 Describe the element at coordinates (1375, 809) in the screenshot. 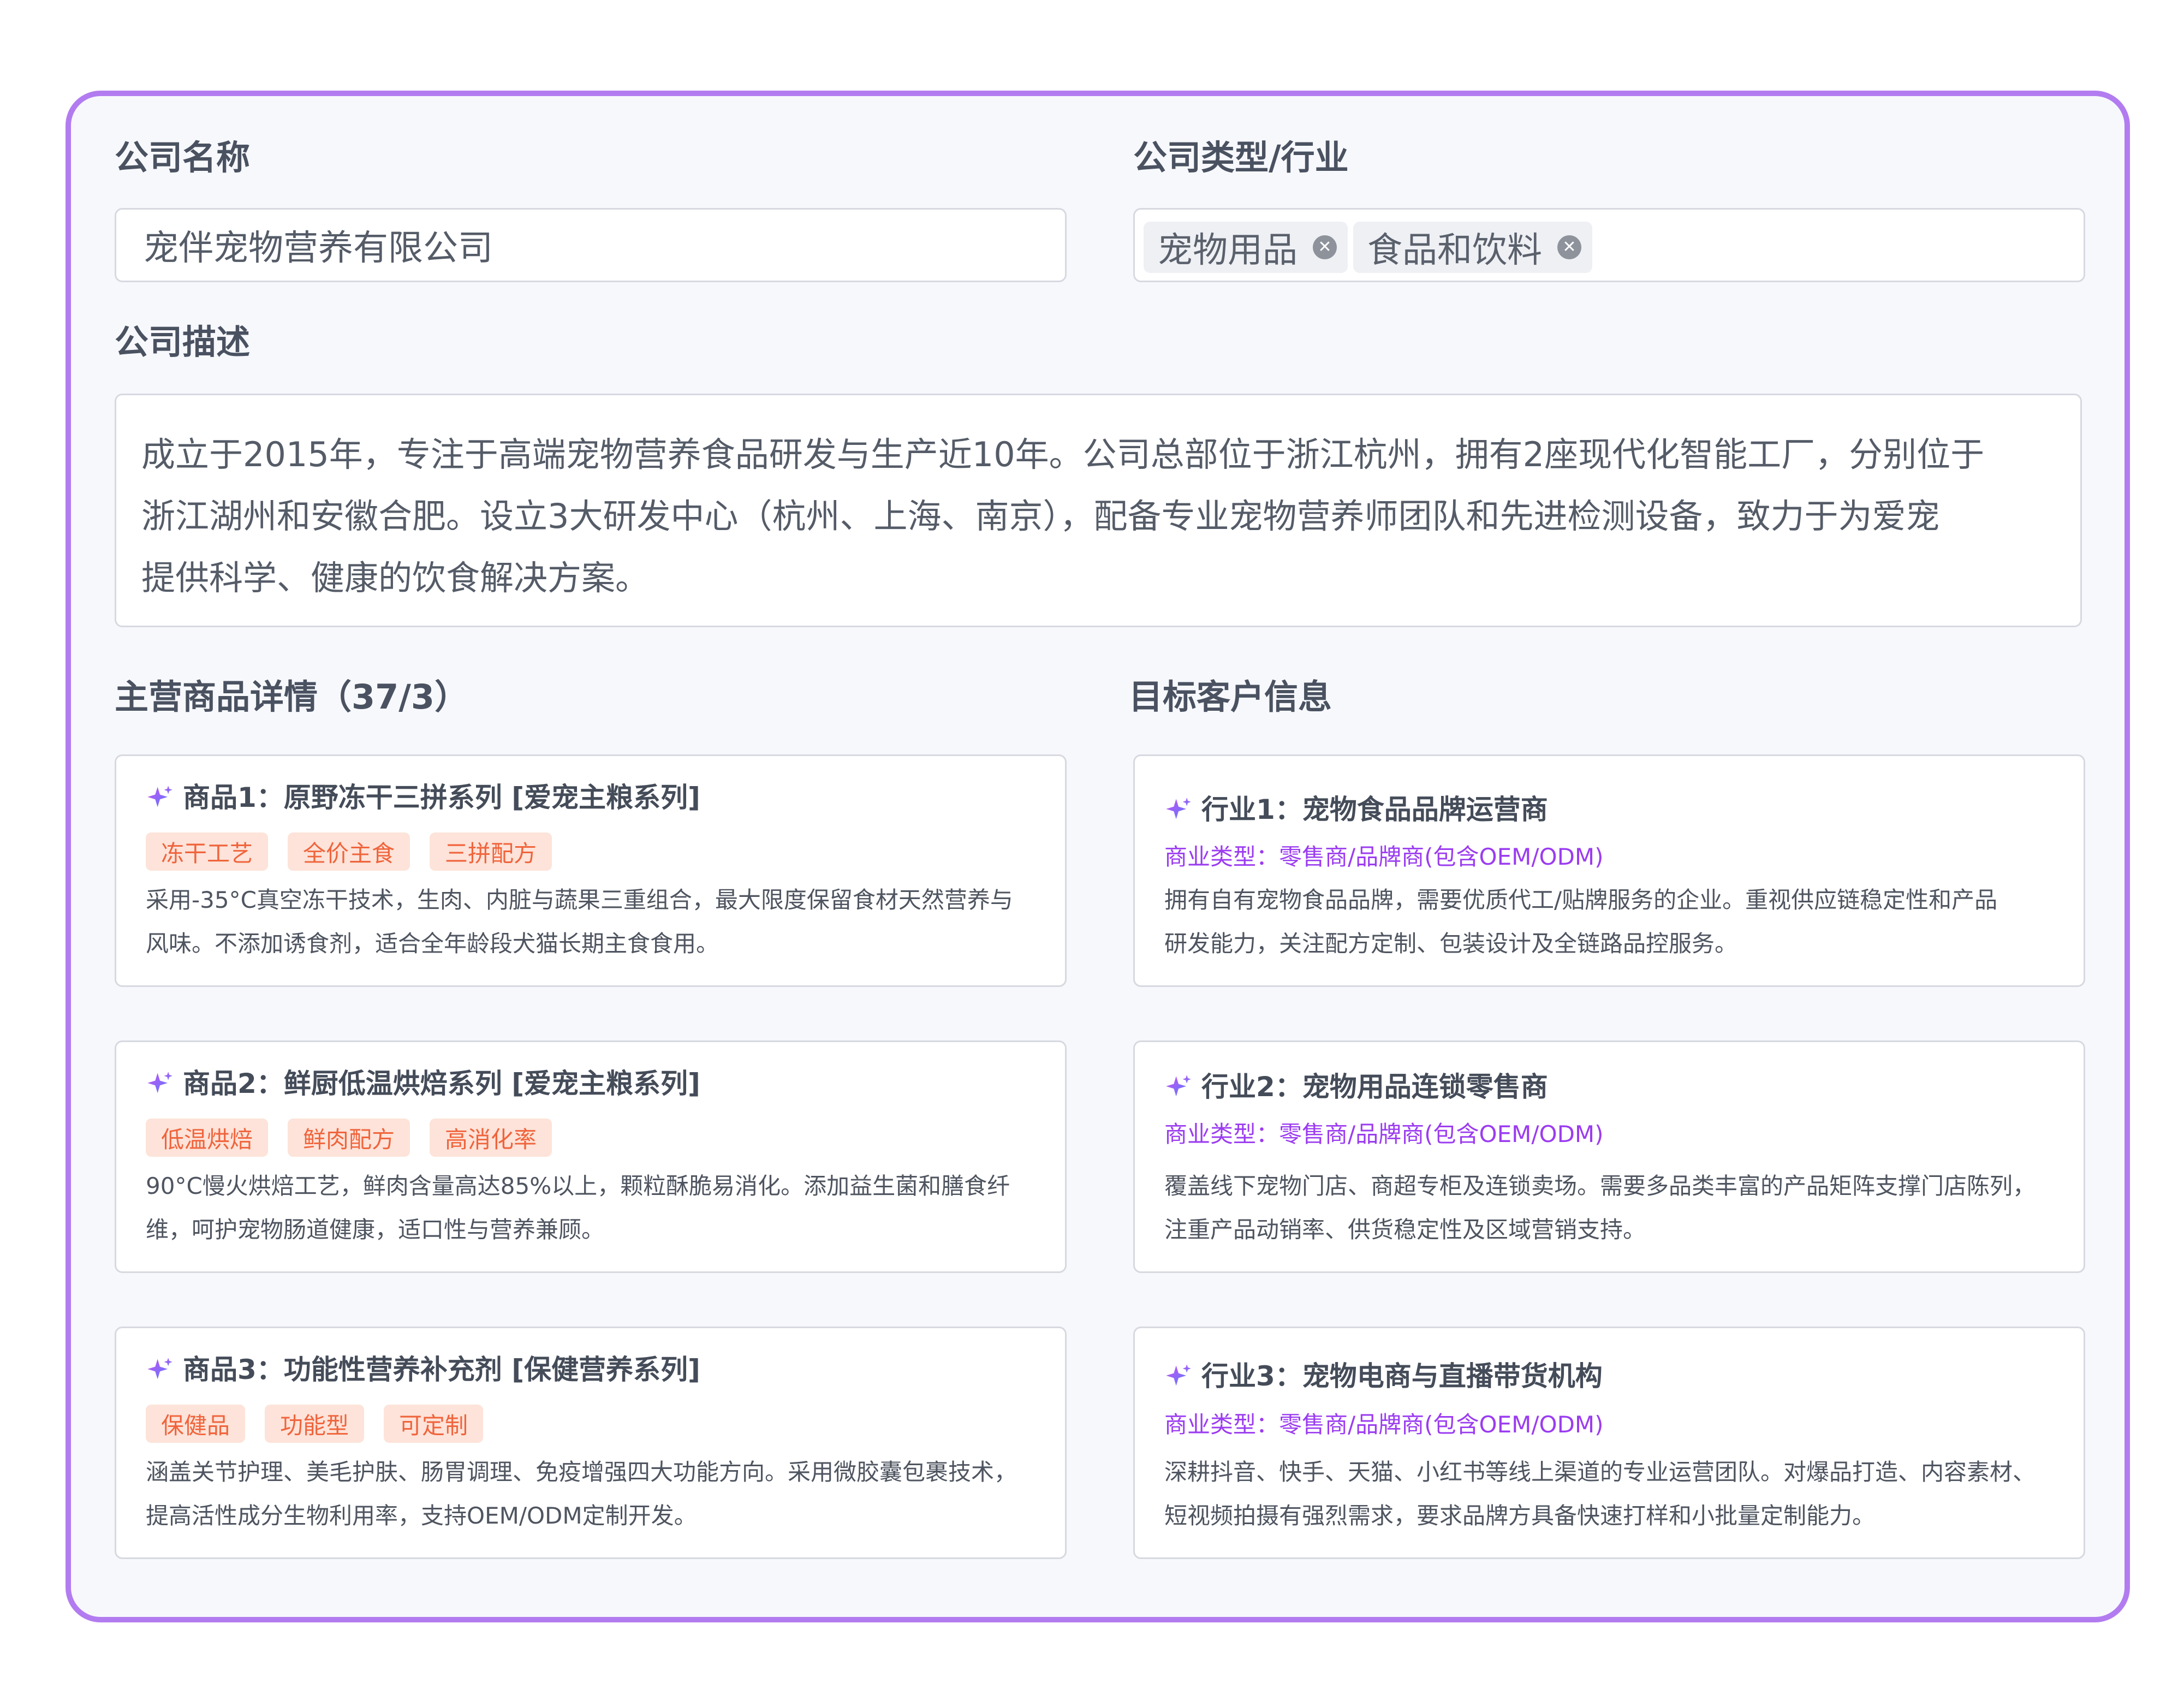

I see `customer-title-text: 行业1：宠物食品品牌运营商` at that location.